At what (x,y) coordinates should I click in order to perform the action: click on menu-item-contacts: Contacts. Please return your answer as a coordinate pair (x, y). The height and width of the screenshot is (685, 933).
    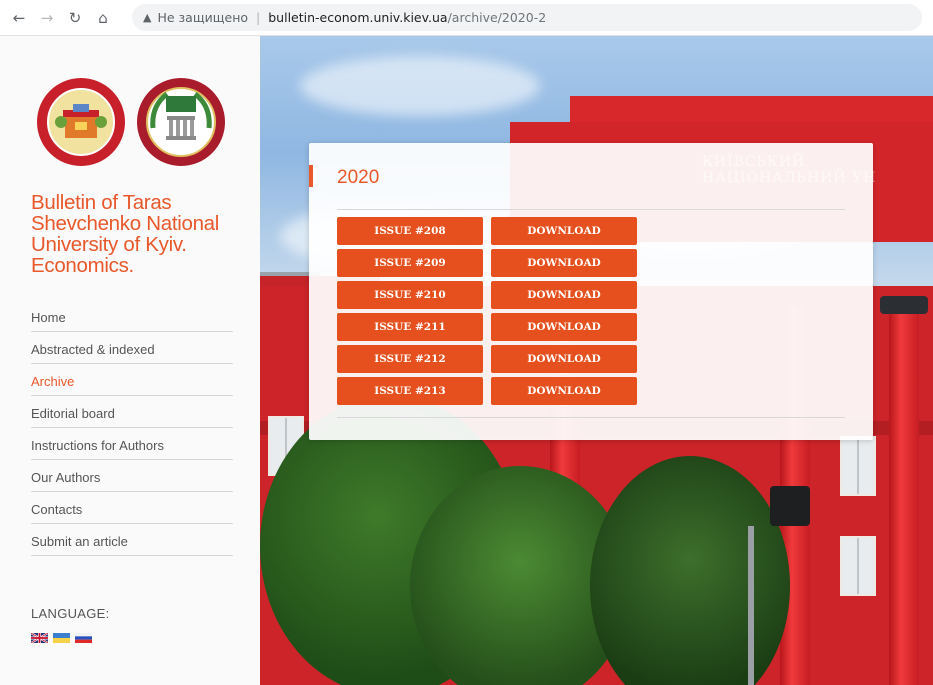
    Looking at the image, I should click on (132, 508).